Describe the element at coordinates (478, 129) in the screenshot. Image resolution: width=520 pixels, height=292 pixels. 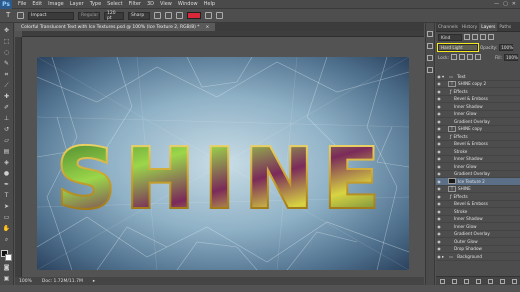
I see `layer-row: ◉ T SHINE copy` at that location.